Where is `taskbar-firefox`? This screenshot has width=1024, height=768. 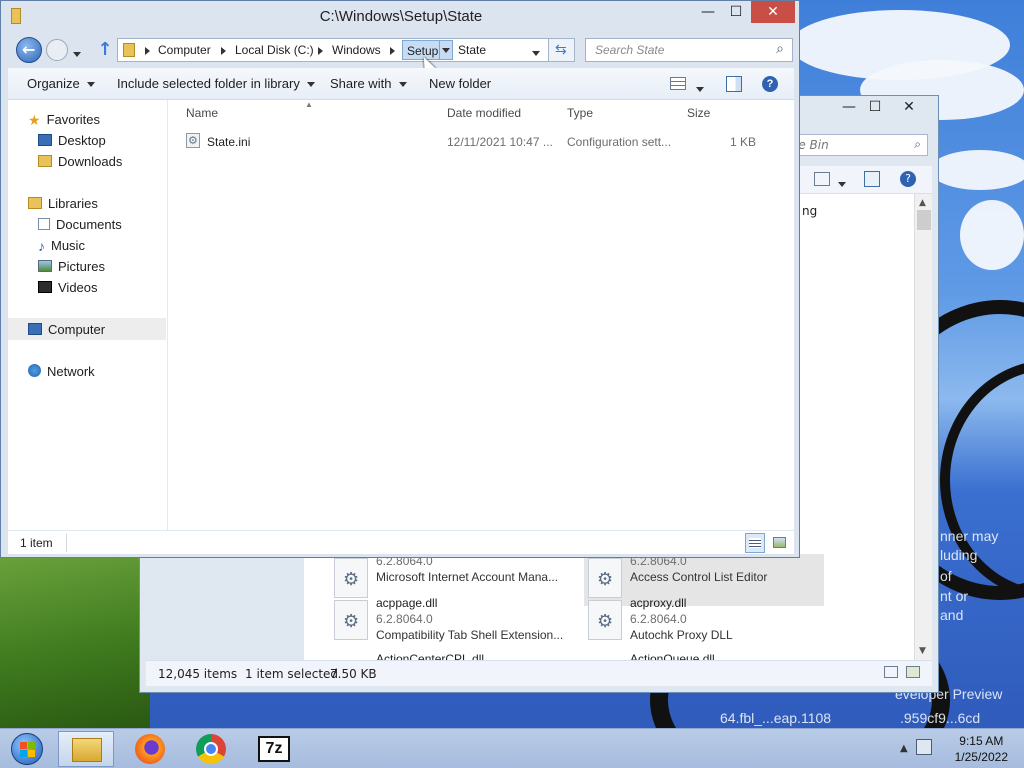 taskbar-firefox is located at coordinates (152, 749).